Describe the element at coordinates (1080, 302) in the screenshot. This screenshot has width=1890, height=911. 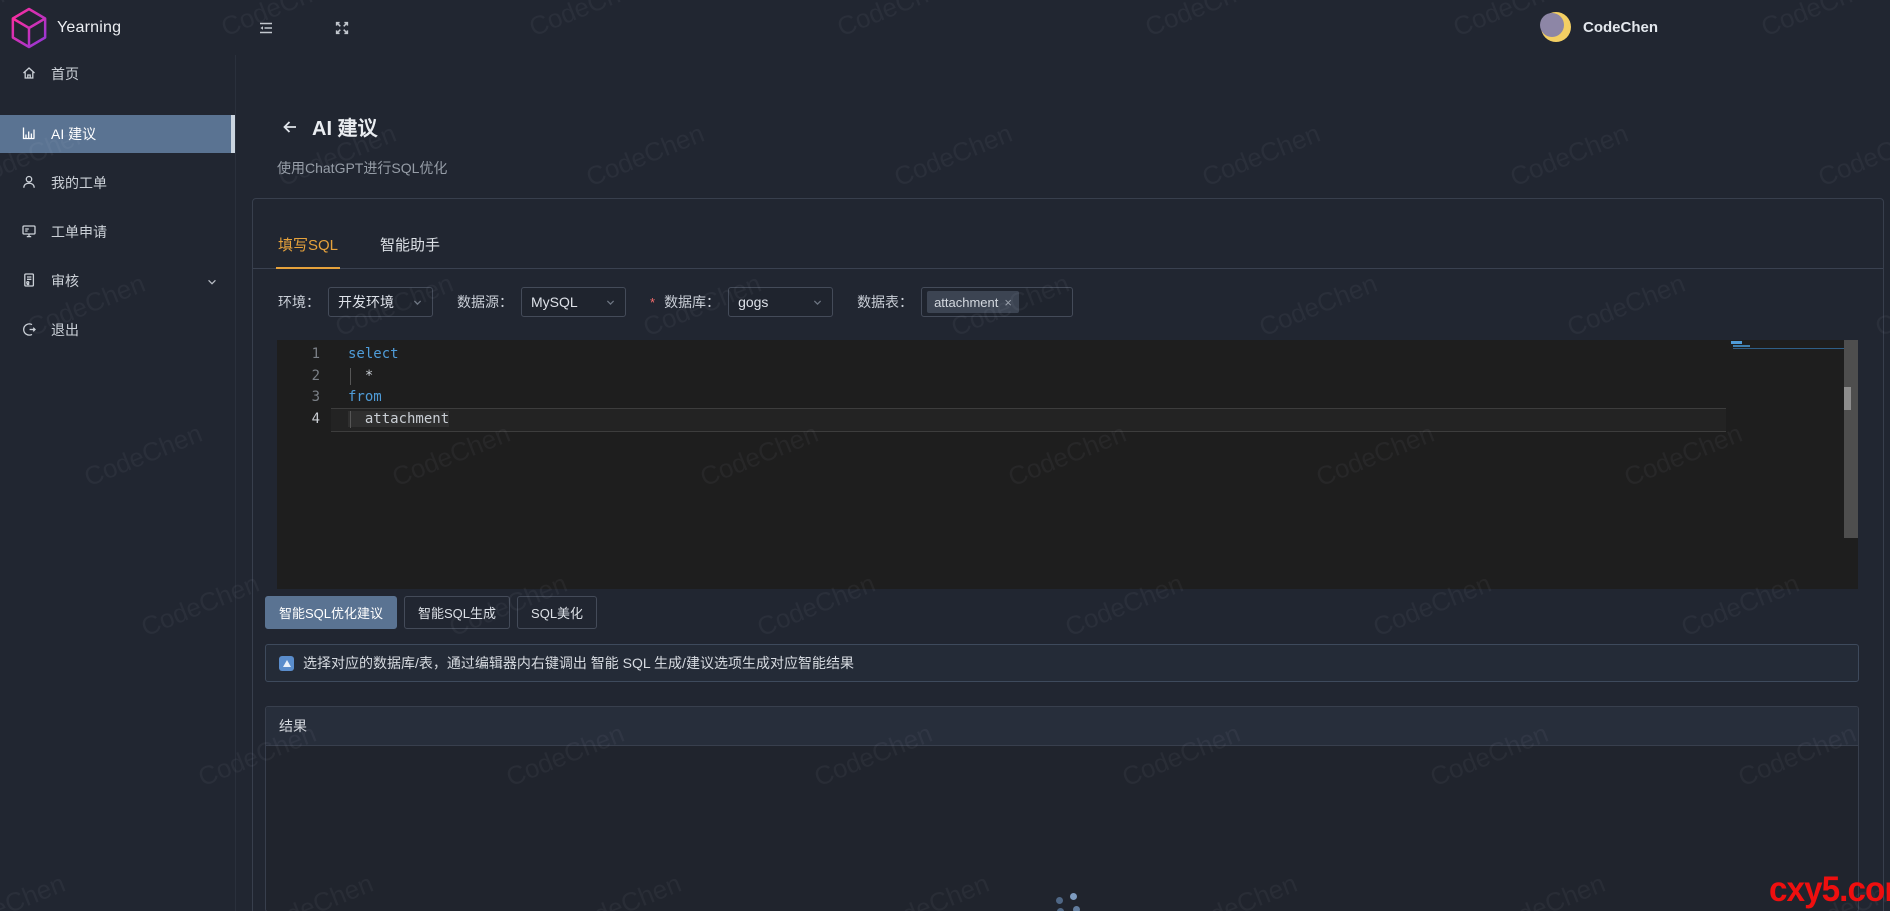
I see `form-row: 环境： 开发环境 数据源： MySQL * 数据库： gogs 数据表： attachment ×` at that location.